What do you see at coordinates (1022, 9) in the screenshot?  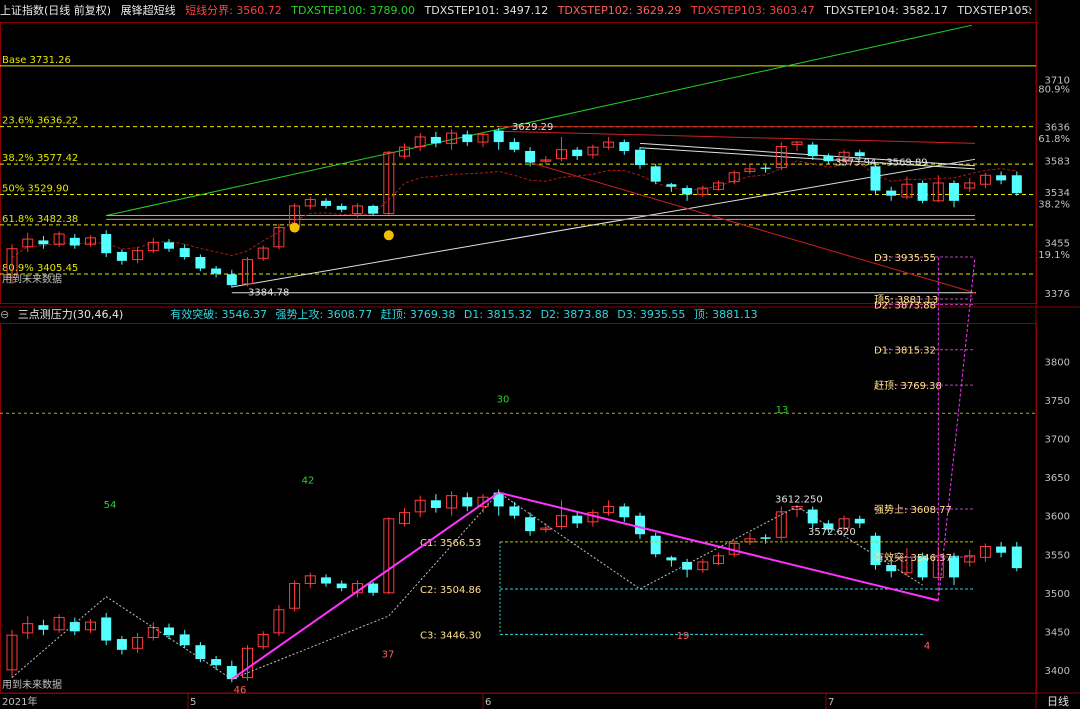 I see `panel-arrows: ◇ ◇` at bounding box center [1022, 9].